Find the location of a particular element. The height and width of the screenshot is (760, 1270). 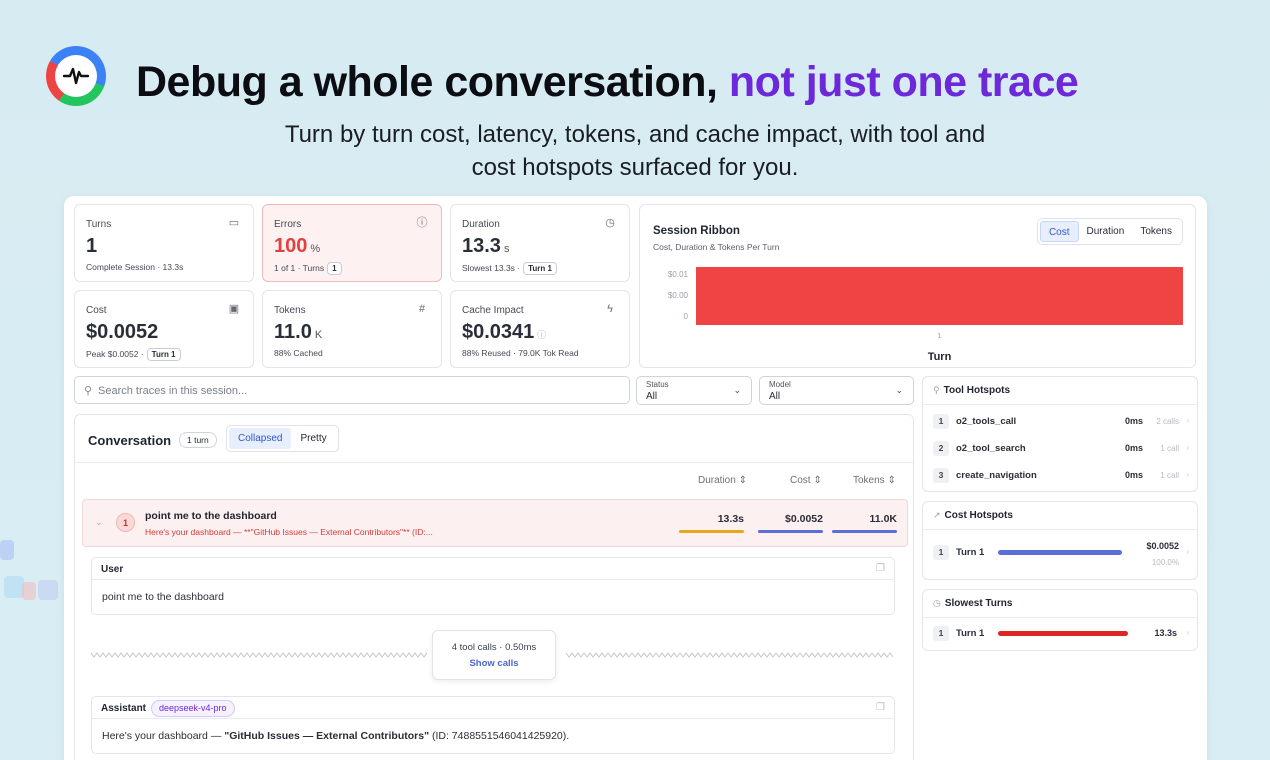

cost-hotspot-bar is located at coordinates (1060, 552).